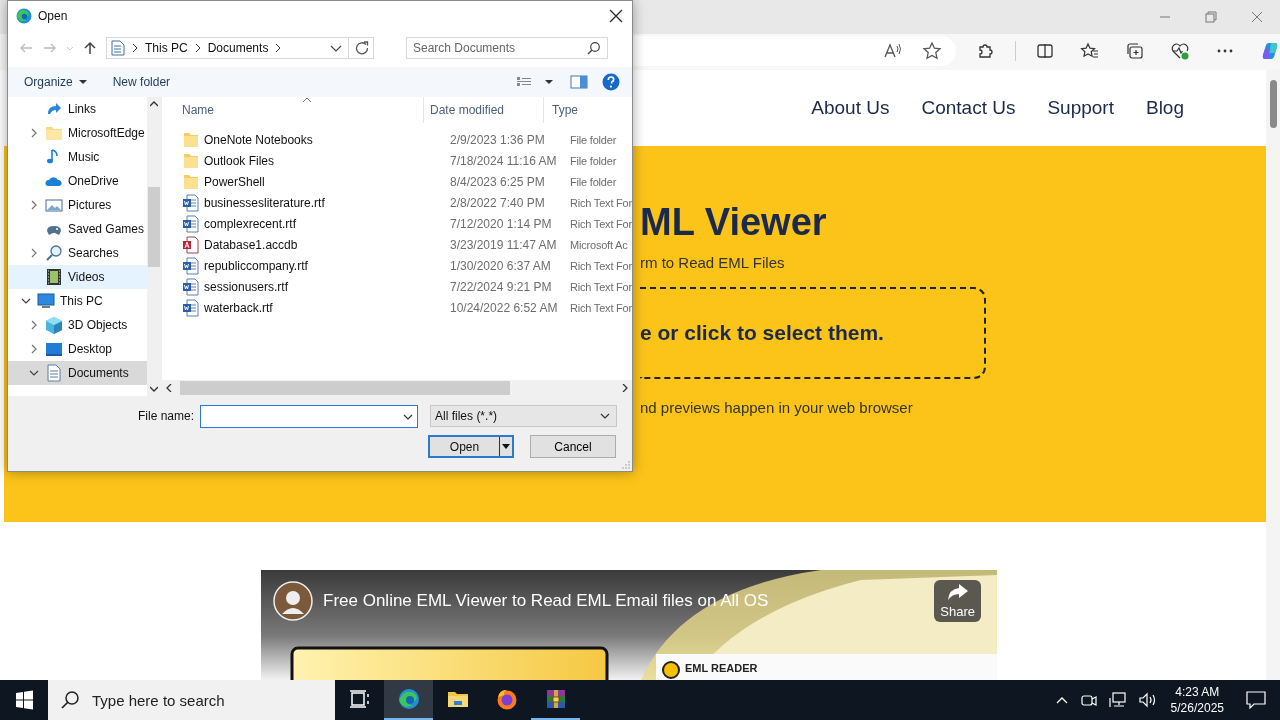 The image size is (1280, 720). What do you see at coordinates (191, 700) in the screenshot?
I see `taskbar-search: Type here to search` at bounding box center [191, 700].